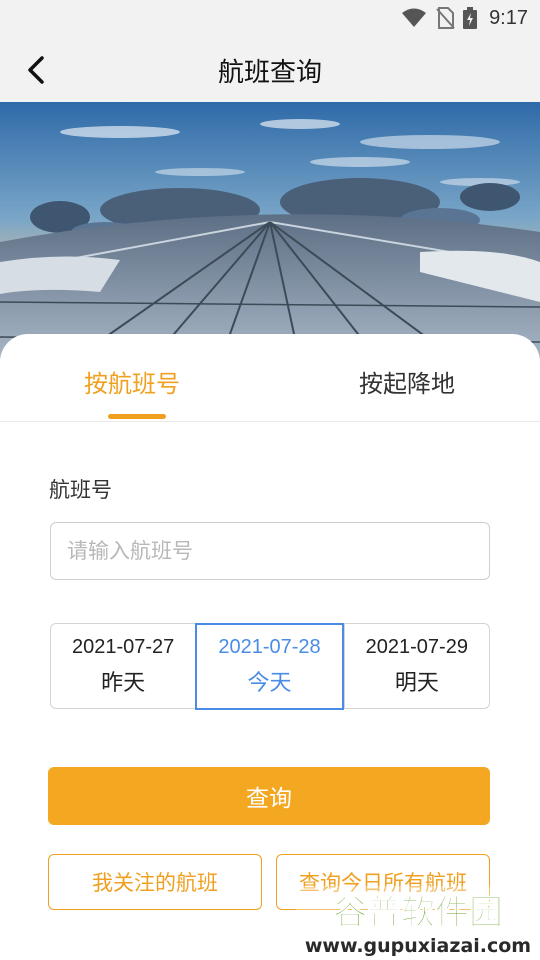  Describe the element at coordinates (470, 18) in the screenshot. I see `battery-charging-icon` at that location.